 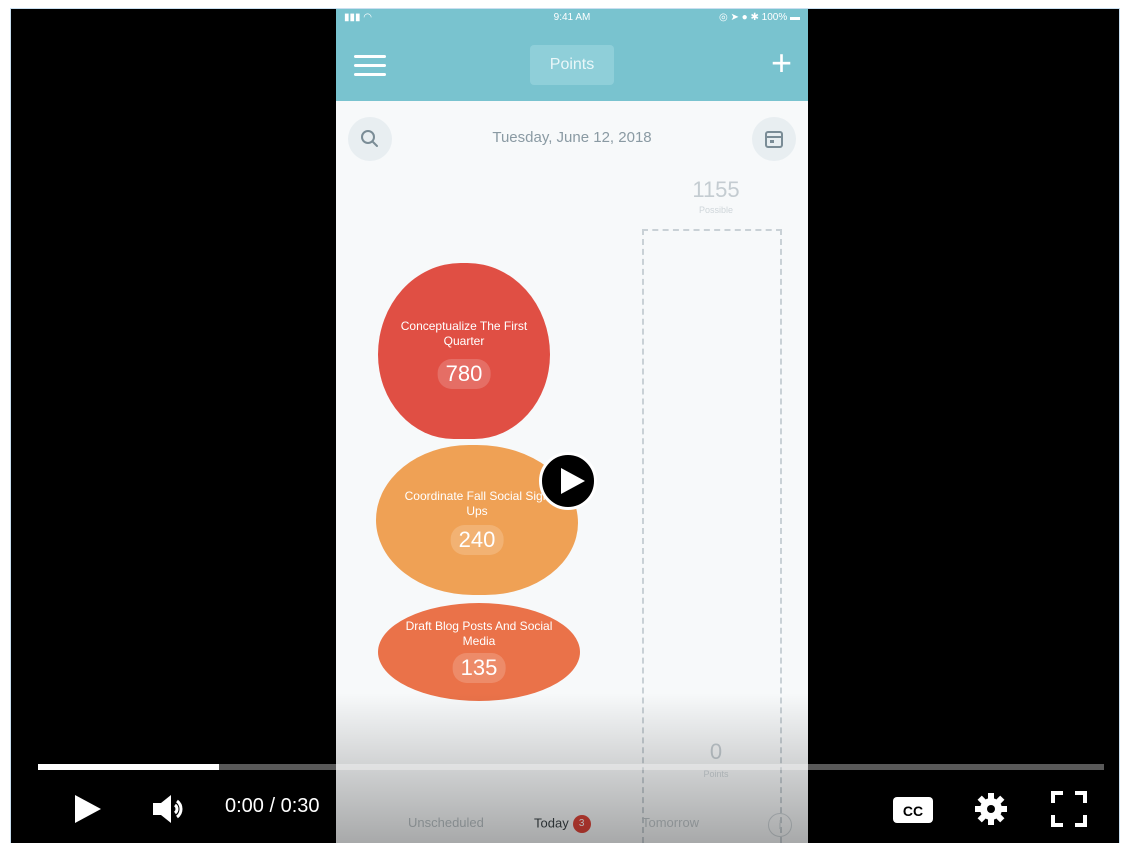 What do you see at coordinates (479, 633) in the screenshot?
I see `task-title: Draft Blog Posts And Social Media` at bounding box center [479, 633].